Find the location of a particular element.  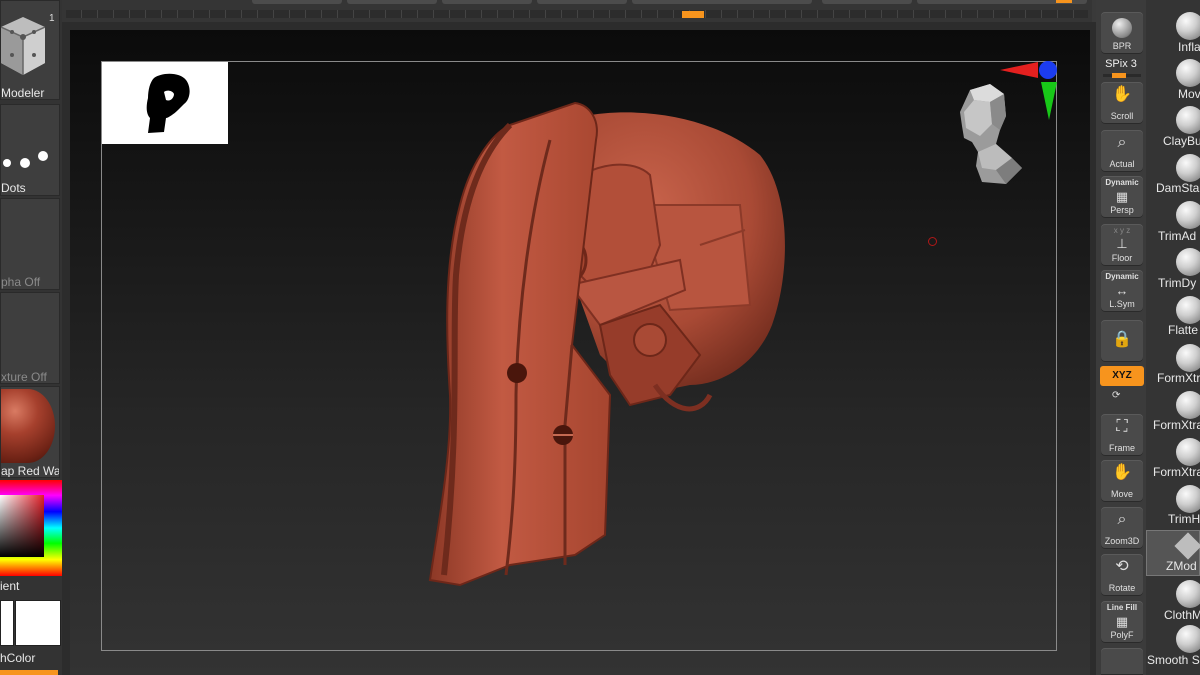

rotate-icon: ⟲ is located at coordinates (1122, 566).